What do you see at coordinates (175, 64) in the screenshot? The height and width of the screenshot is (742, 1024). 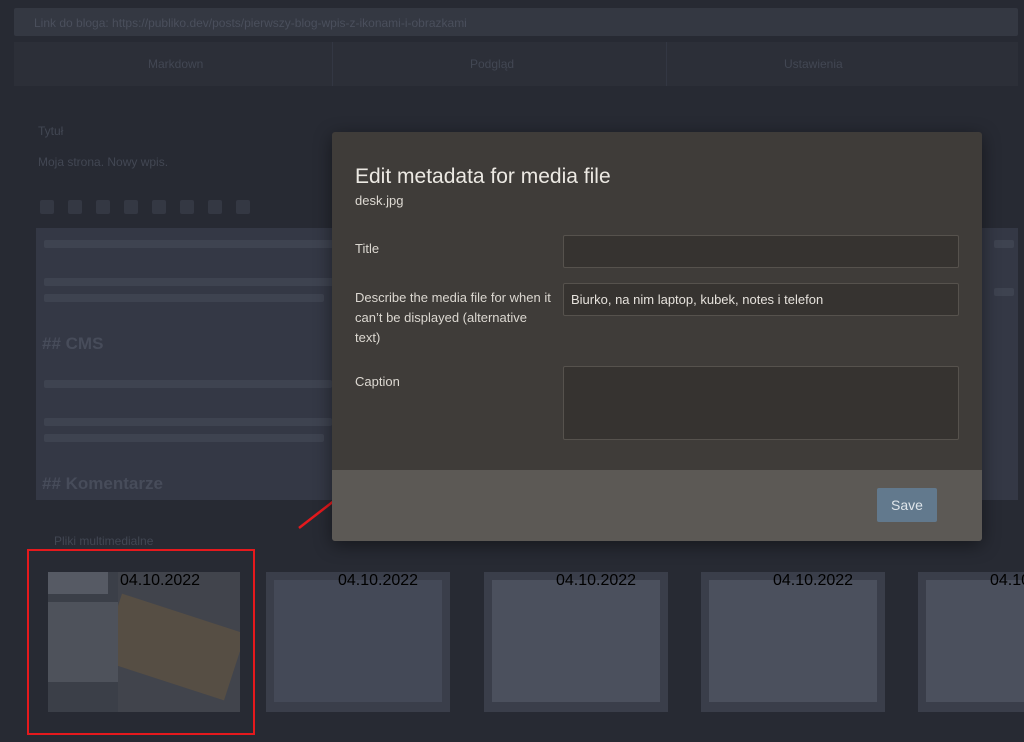 I see `tab-markdown: Markdown` at bounding box center [175, 64].